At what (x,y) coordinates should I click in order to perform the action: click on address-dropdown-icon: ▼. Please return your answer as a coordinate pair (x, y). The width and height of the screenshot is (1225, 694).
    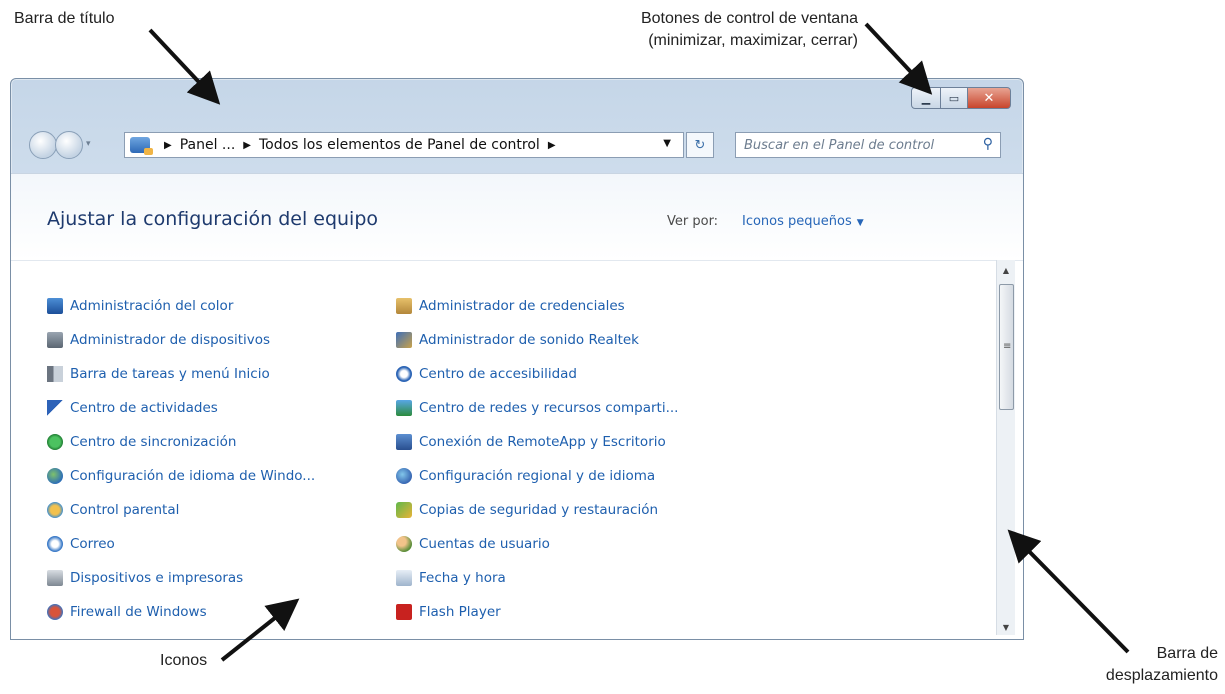
    Looking at the image, I should click on (667, 143).